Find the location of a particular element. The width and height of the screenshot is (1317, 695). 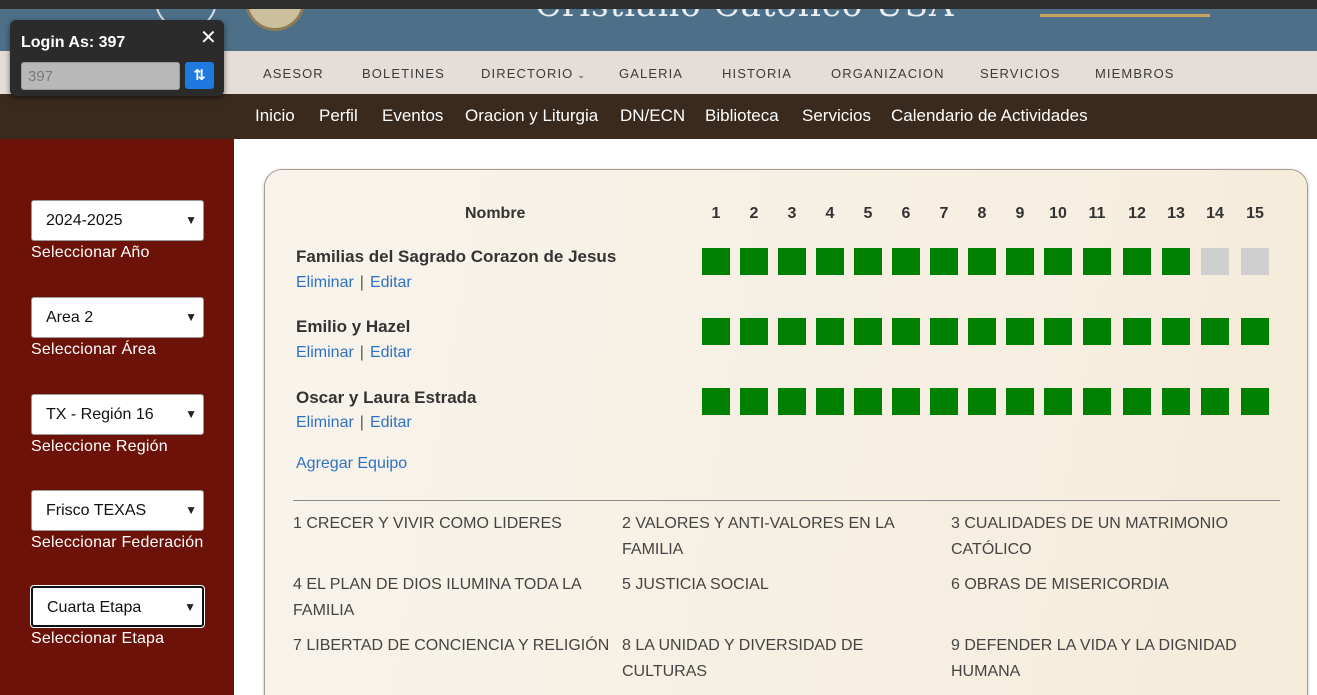

swap-arrows-icon: ⇅ is located at coordinates (199, 75).